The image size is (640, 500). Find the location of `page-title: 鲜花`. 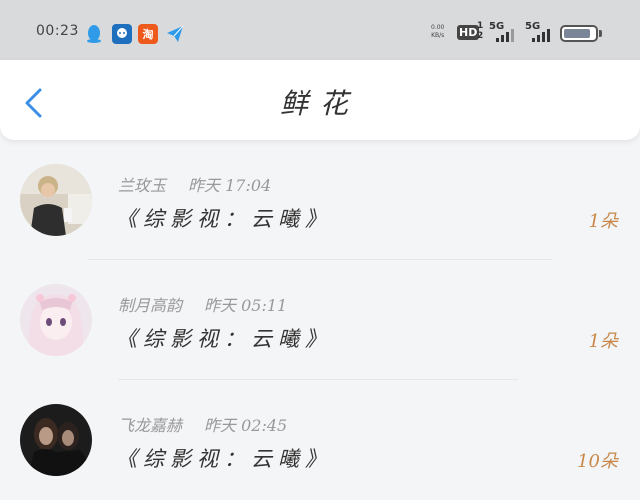

page-title: 鲜花 is located at coordinates (319, 103).